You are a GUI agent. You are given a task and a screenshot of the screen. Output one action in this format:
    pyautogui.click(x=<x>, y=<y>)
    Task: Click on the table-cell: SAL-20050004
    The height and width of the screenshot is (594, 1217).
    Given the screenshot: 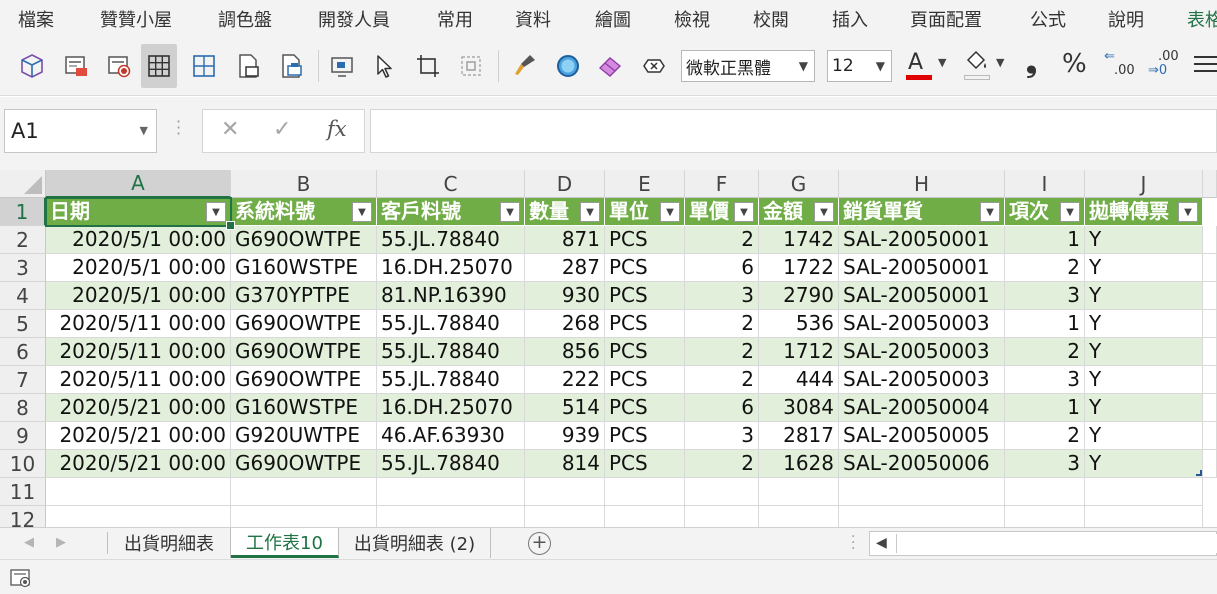 What is the action you would take?
    pyautogui.click(x=922, y=408)
    